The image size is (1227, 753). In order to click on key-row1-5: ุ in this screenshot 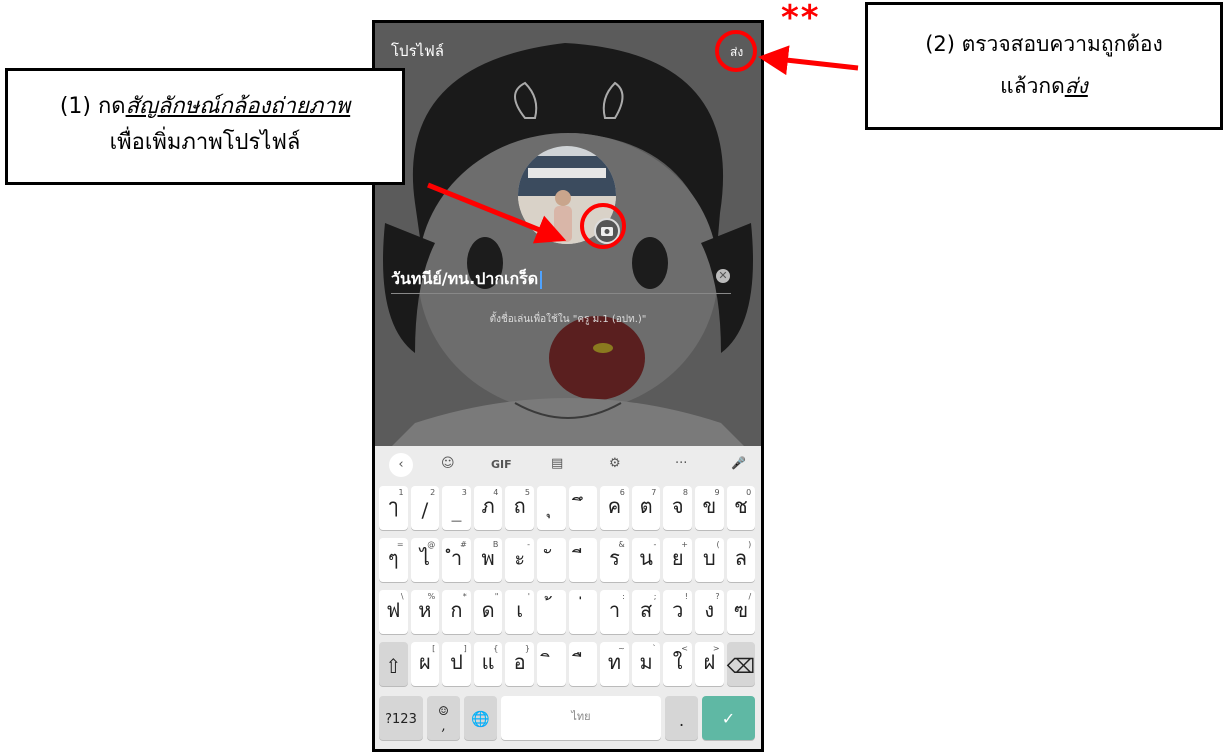, I will do `click(551, 508)`.